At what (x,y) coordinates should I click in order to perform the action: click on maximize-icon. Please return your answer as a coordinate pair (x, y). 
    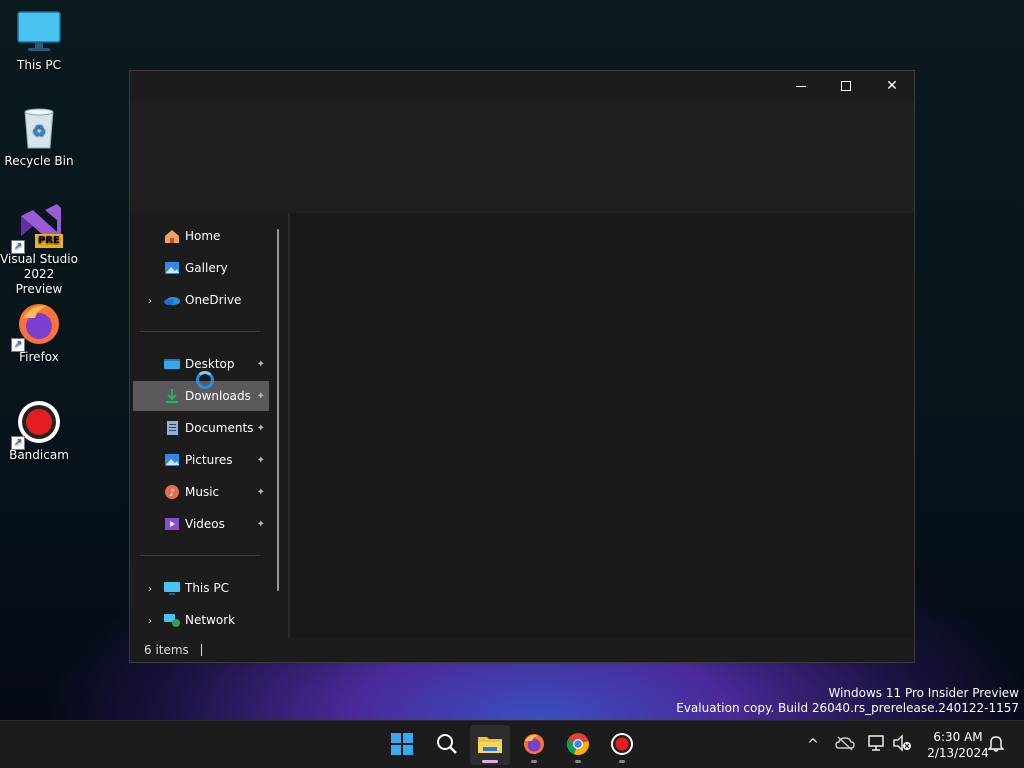
    Looking at the image, I should click on (846, 86).